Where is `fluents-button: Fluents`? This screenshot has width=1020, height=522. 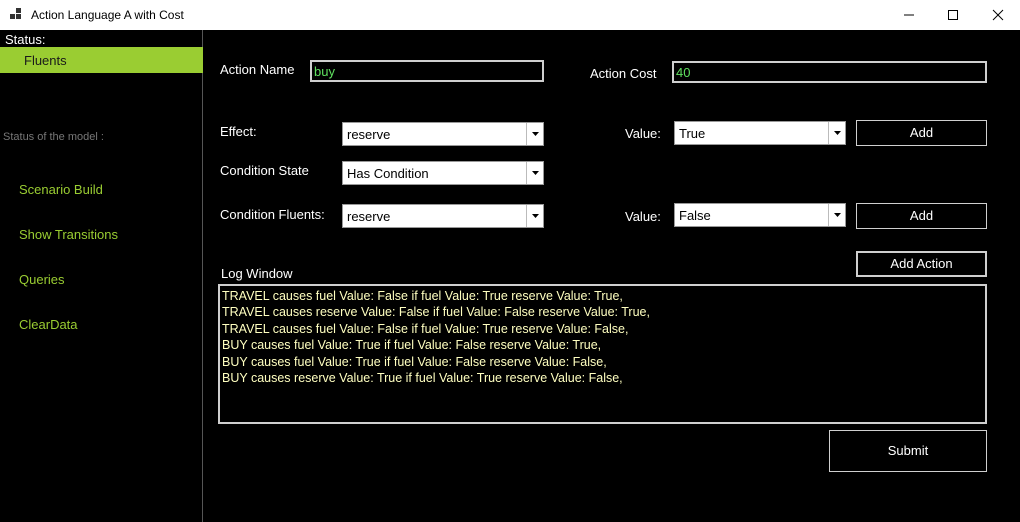 fluents-button: Fluents is located at coordinates (101, 60).